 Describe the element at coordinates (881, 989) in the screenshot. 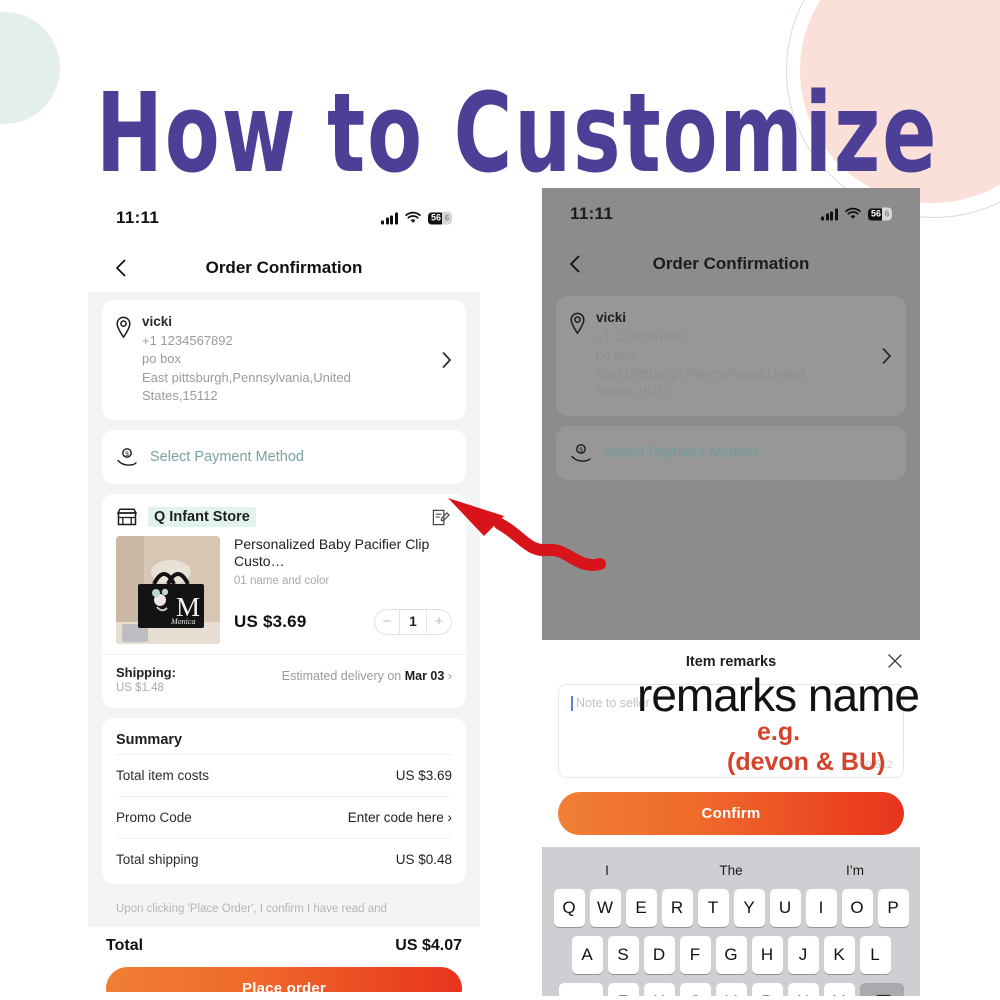

I see `backspace-icon` at that location.